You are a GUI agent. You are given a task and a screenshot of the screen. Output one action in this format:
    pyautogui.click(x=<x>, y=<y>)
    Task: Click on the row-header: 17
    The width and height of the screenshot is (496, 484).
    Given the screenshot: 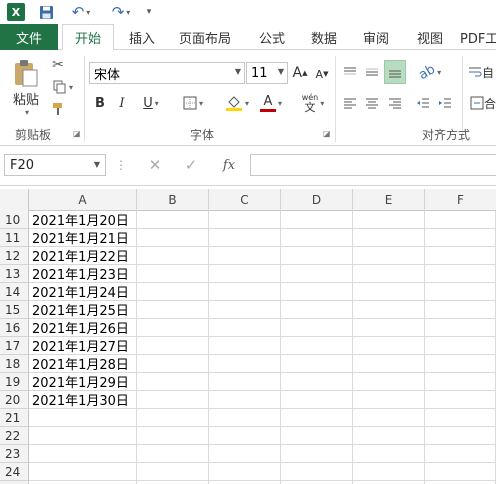 What is the action you would take?
    pyautogui.click(x=14, y=346)
    